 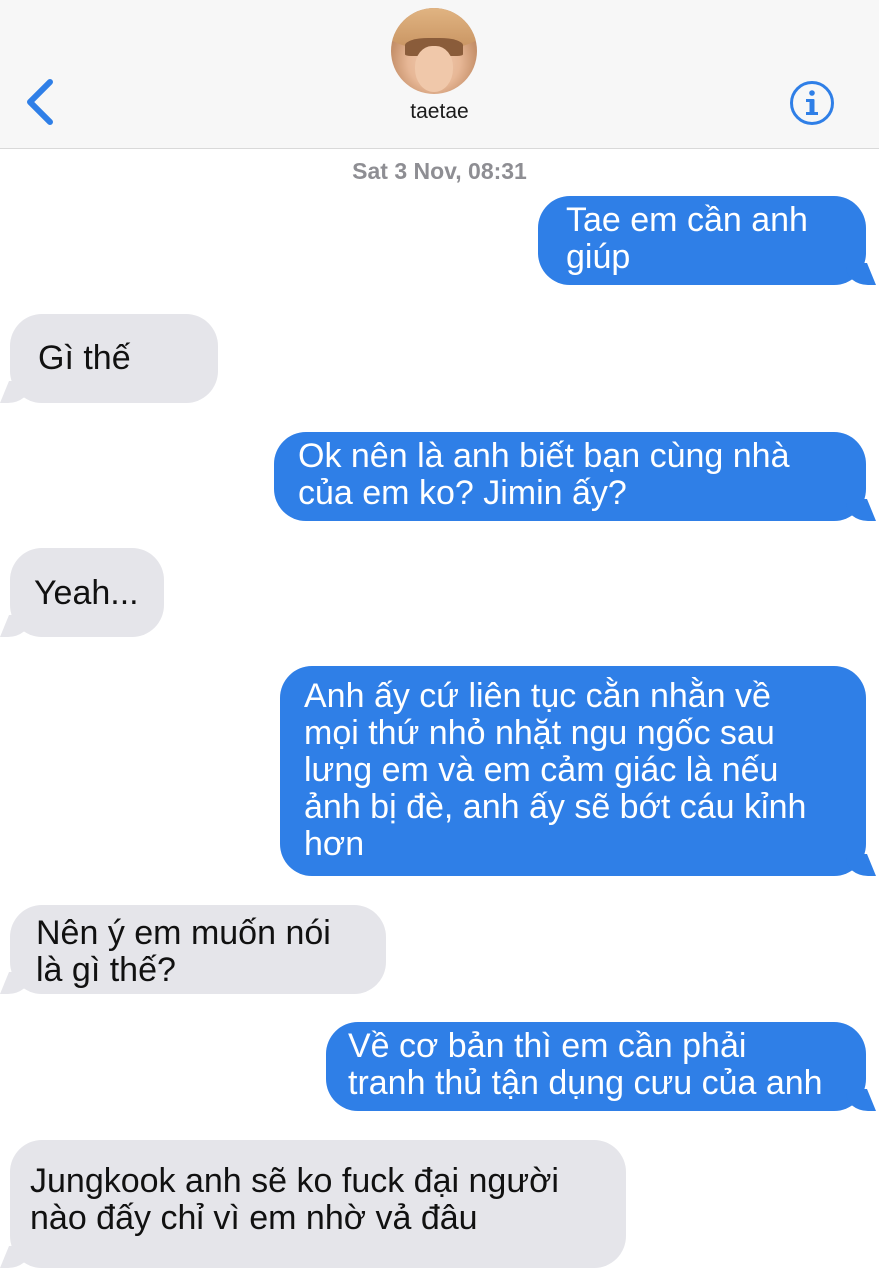 I want to click on info-icon, so click(x=812, y=103).